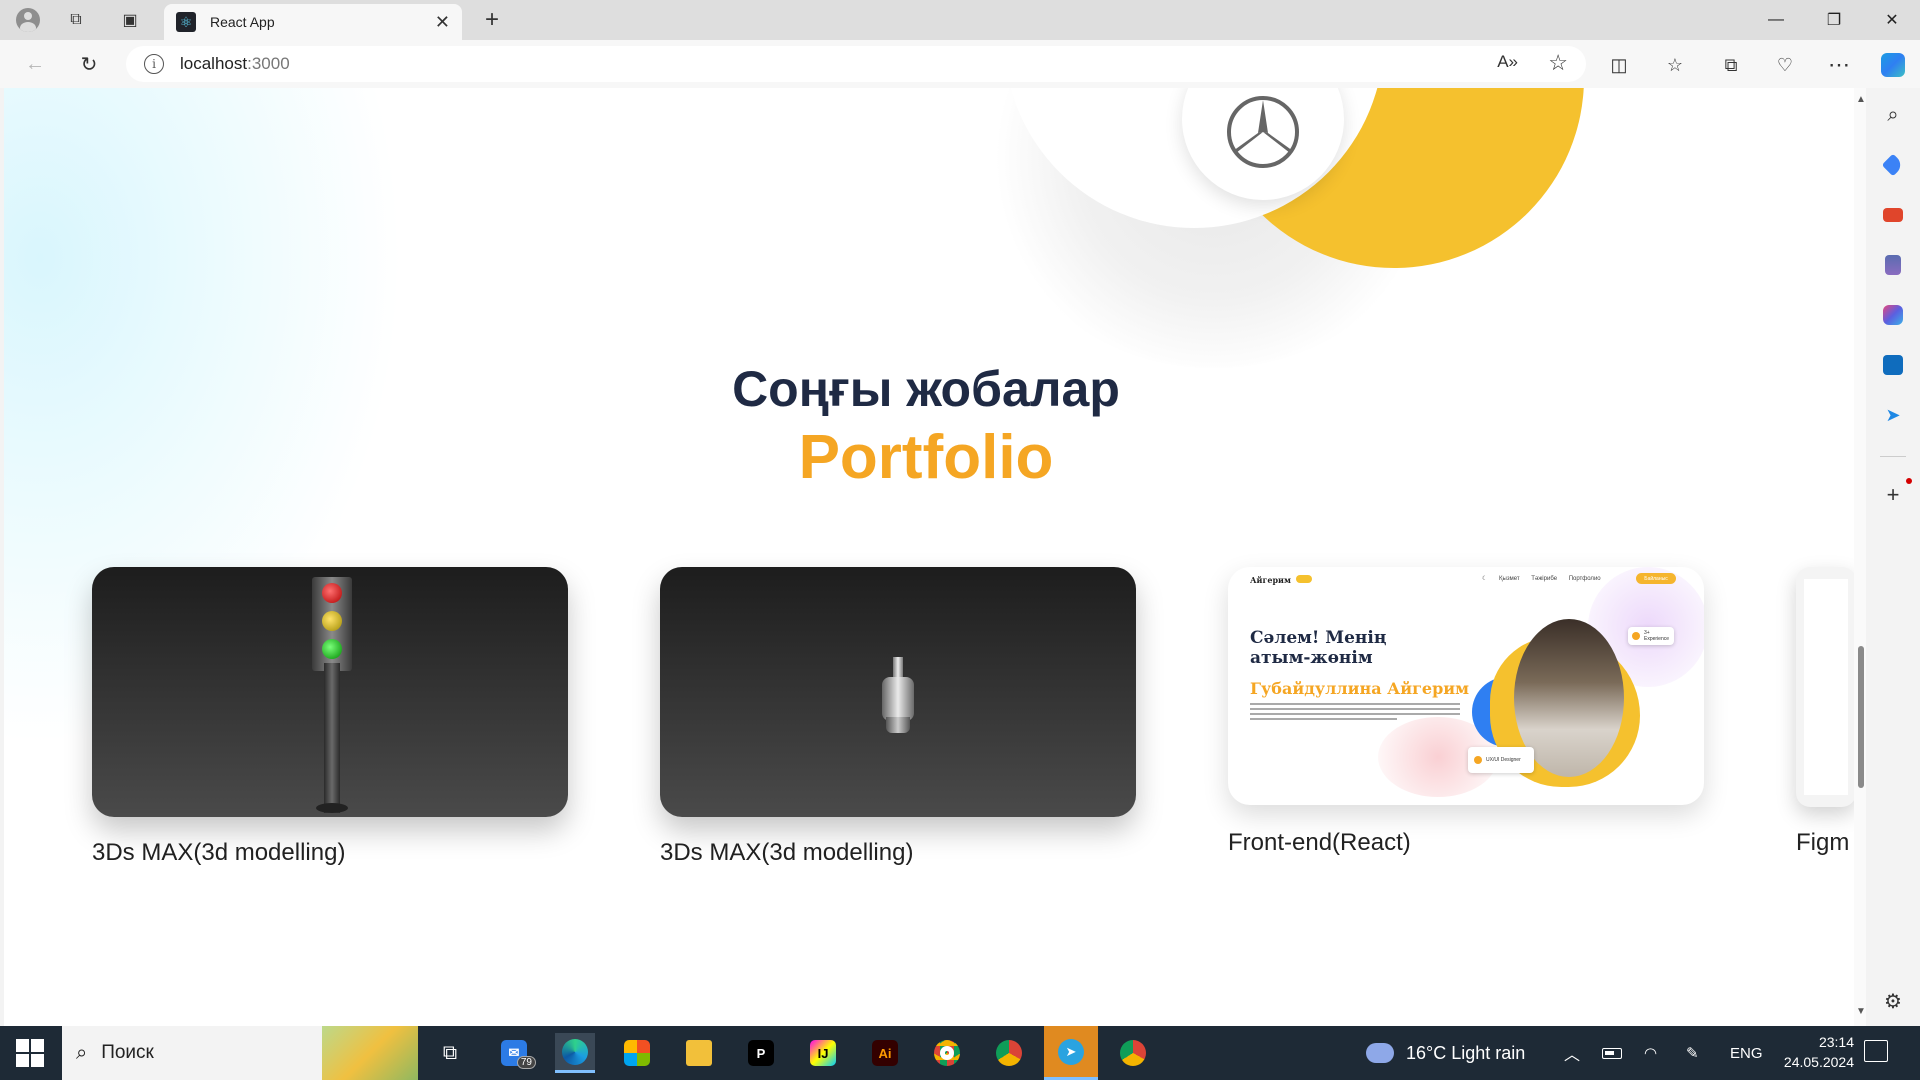 The height and width of the screenshot is (1080, 1920). What do you see at coordinates (1746, 1053) in the screenshot?
I see `language-indicator: ENG` at bounding box center [1746, 1053].